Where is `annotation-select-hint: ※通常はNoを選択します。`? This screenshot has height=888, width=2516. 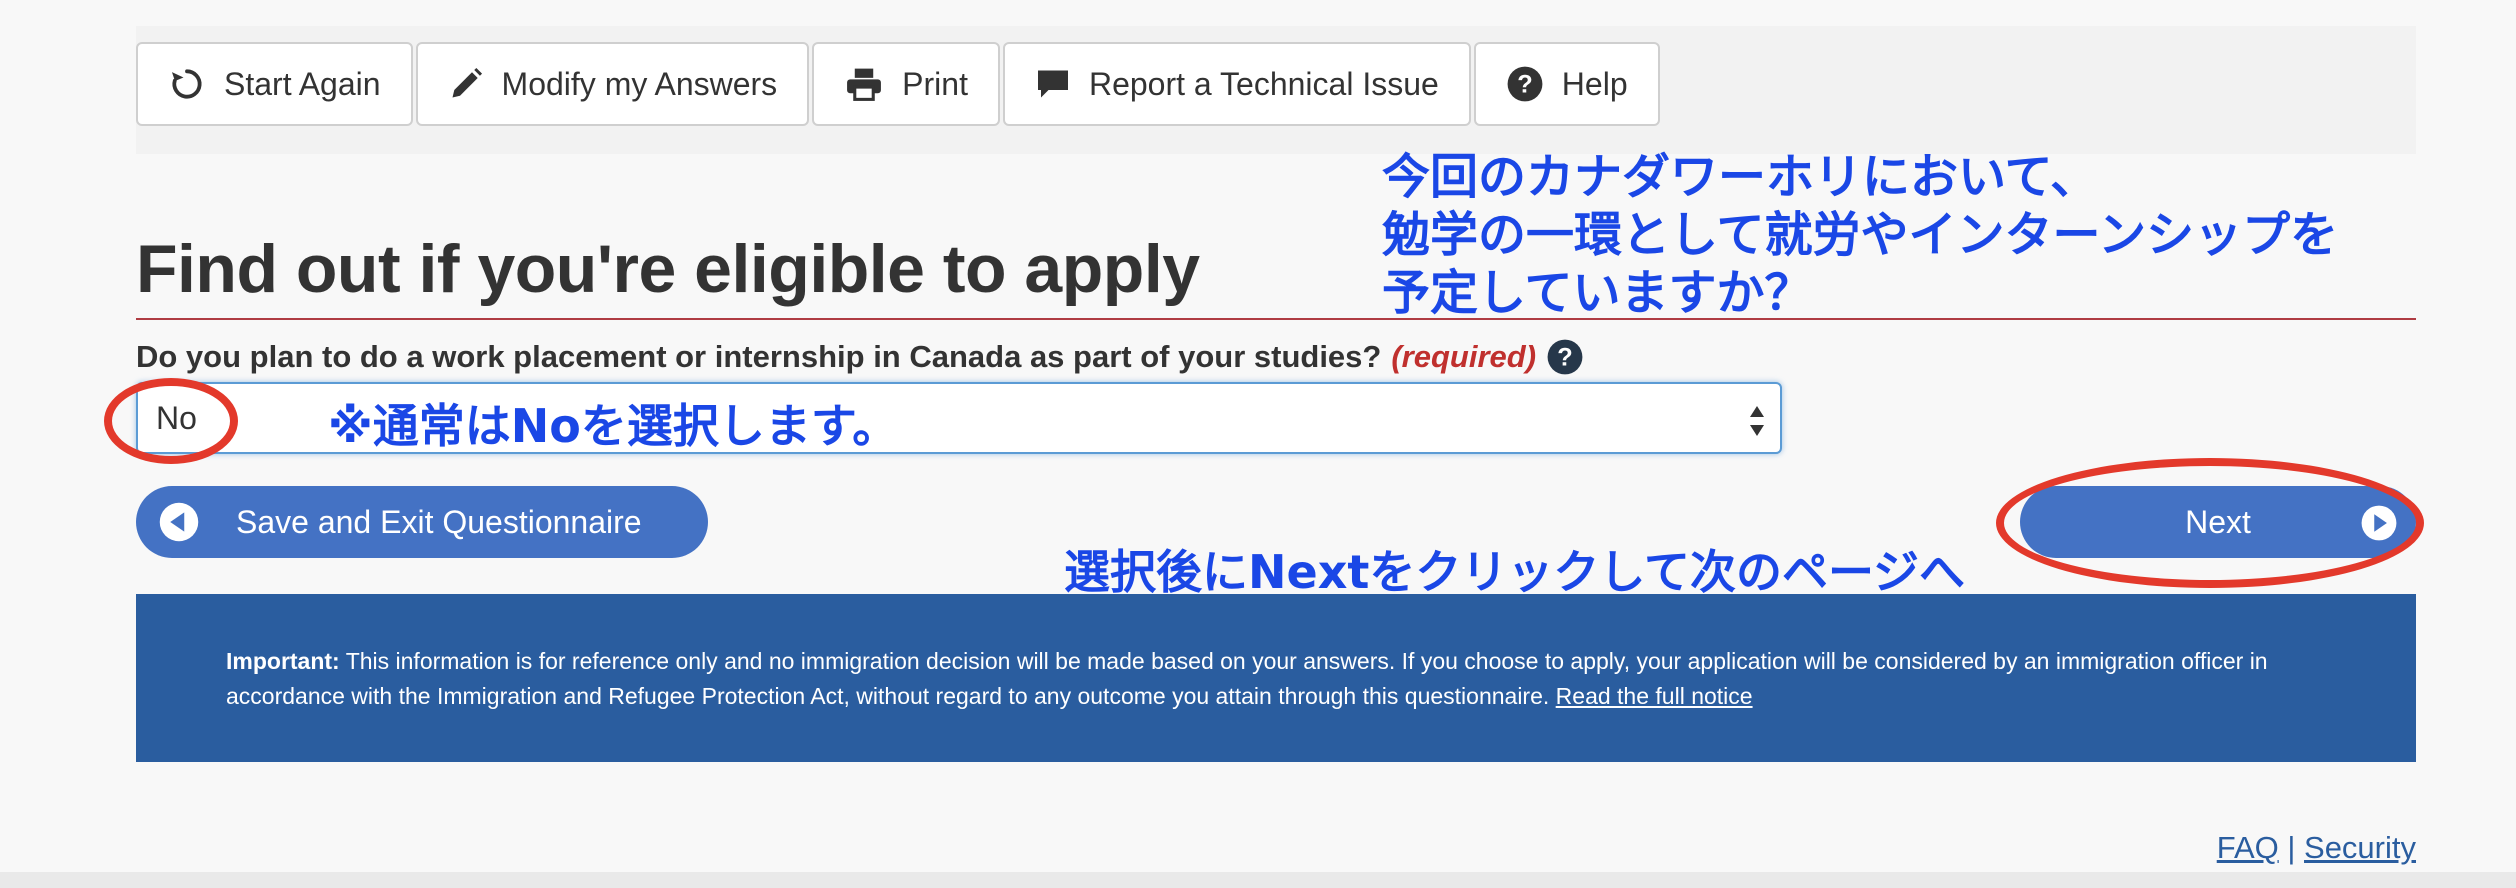
annotation-select-hint: ※通常はNoを選択します。 is located at coordinates (613, 426).